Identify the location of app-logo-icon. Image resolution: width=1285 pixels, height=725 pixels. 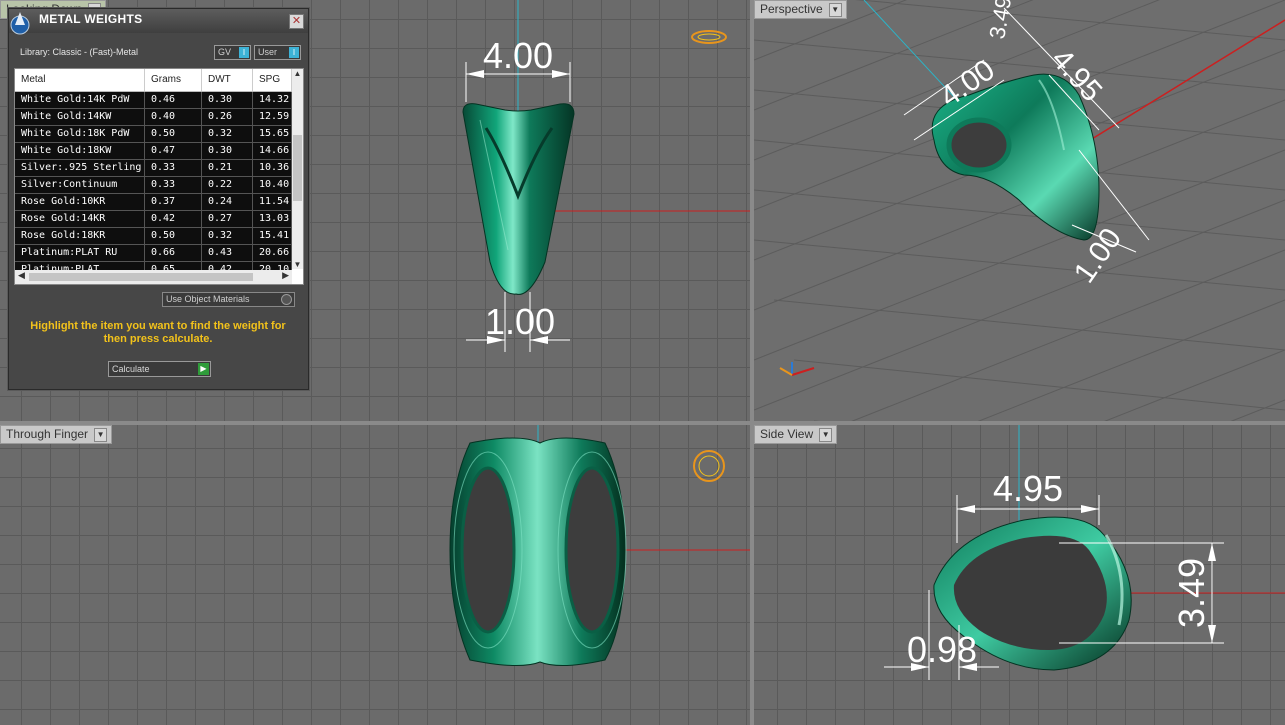
(20, 23).